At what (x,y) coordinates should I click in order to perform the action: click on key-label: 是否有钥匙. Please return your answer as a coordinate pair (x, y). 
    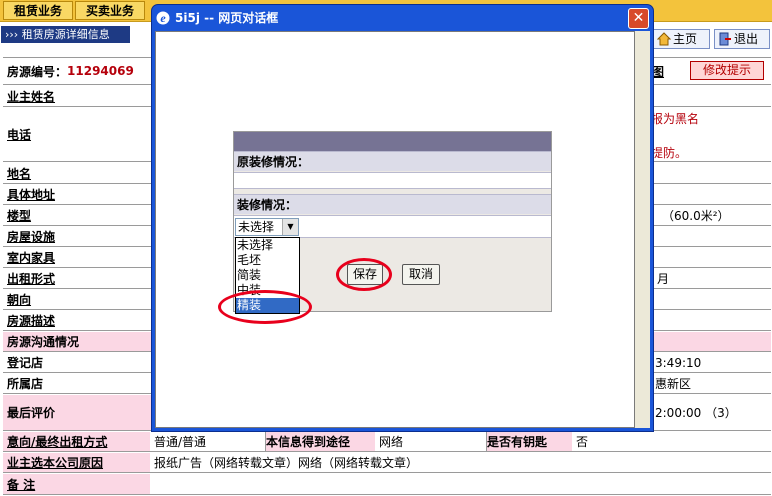
    Looking at the image, I should click on (529, 441).